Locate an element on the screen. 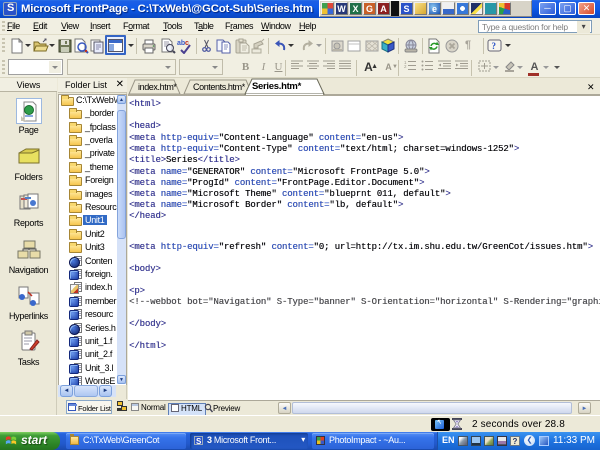  svg-text: 2 is located at coordinates (405, 66).